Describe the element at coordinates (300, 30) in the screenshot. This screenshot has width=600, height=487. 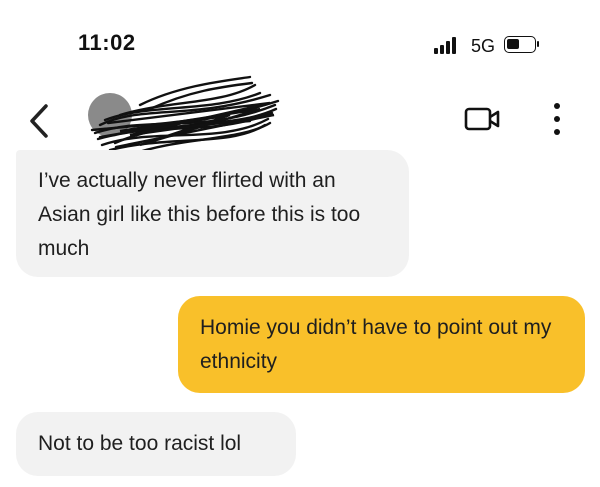
I see `status-bar: 11:02 5G` at that location.